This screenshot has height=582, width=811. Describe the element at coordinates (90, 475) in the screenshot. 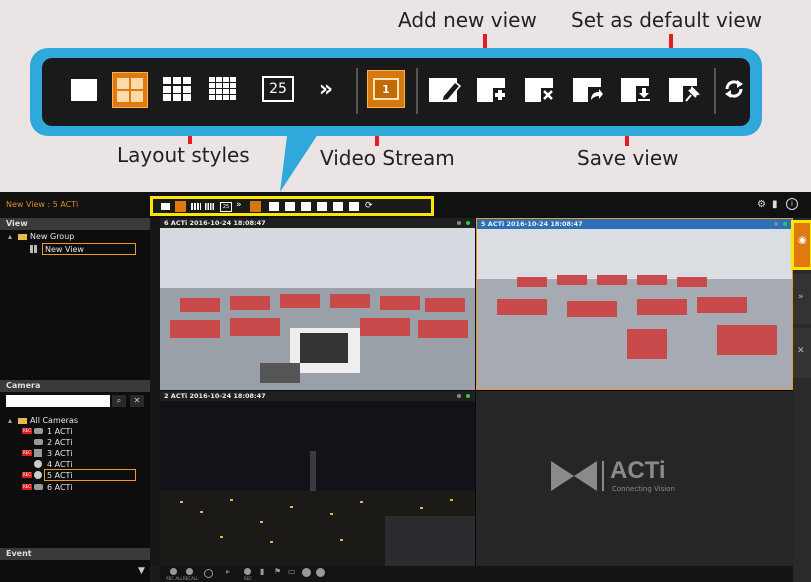

I see `camera-item-selected: 5 ACTi` at that location.